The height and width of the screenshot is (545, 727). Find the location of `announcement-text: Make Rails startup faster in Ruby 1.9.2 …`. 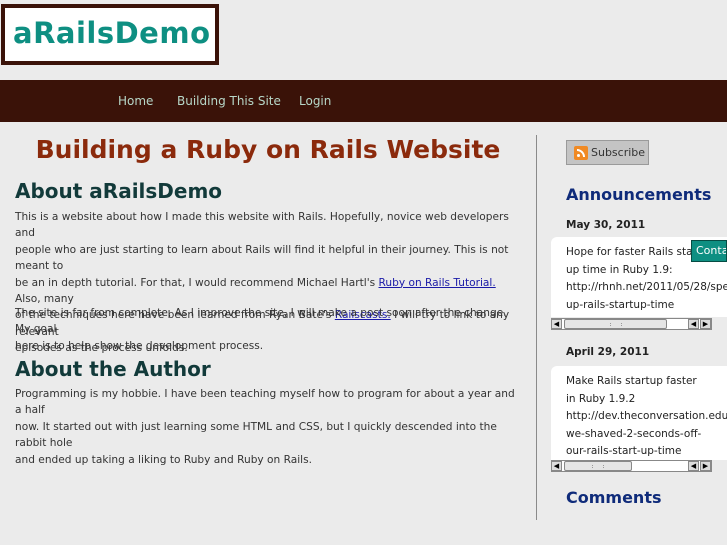

announcement-text: Make Rails startup faster in Ruby 1.9.2 … is located at coordinates (646, 416).